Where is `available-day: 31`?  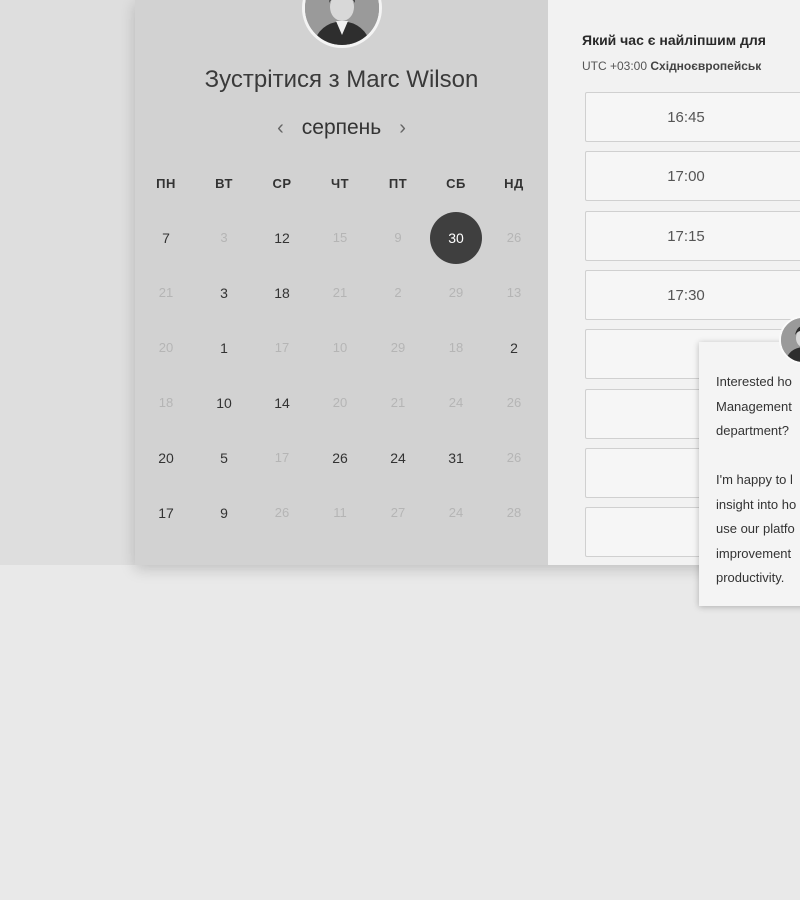 available-day: 31 is located at coordinates (456, 458).